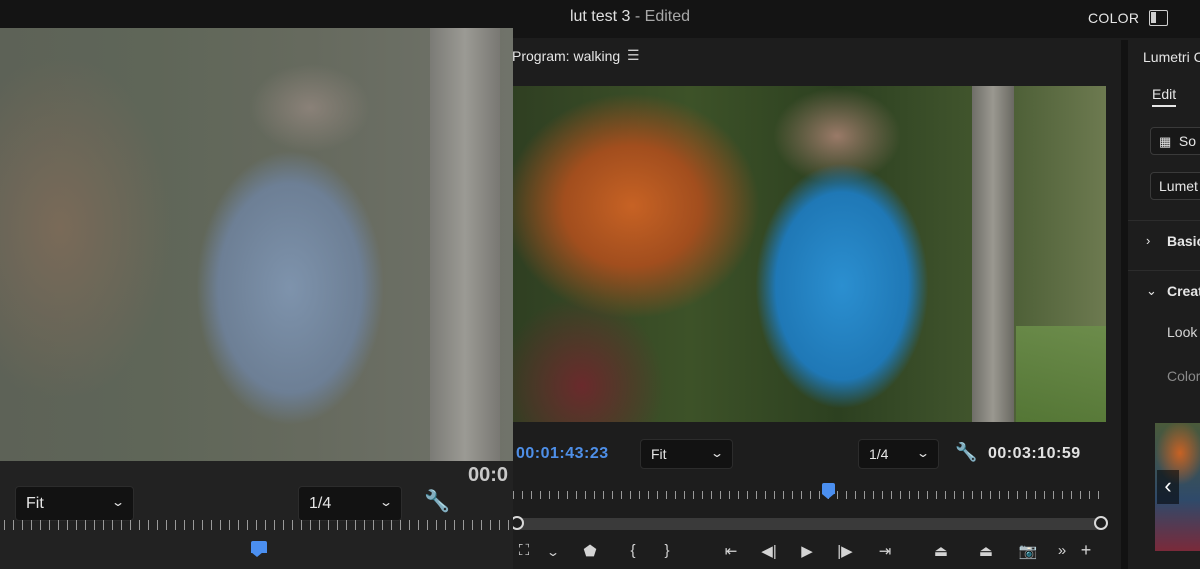  What do you see at coordinates (1101, 523) in the screenshot?
I see `zoom-handle-right` at bounding box center [1101, 523].